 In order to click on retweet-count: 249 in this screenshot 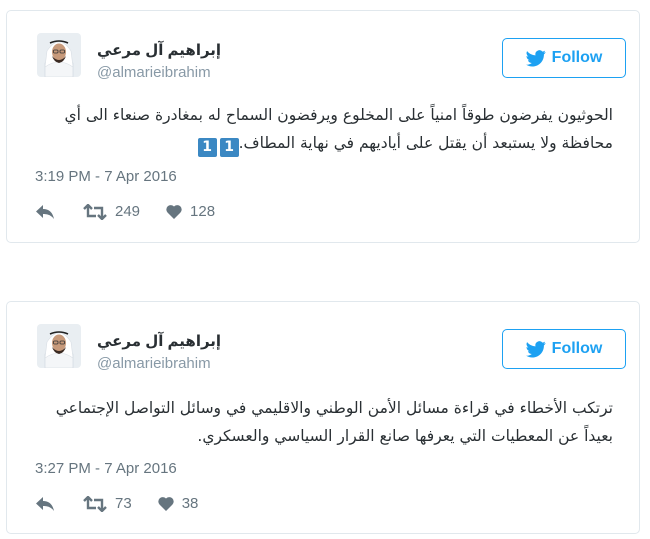, I will do `click(128, 211)`.